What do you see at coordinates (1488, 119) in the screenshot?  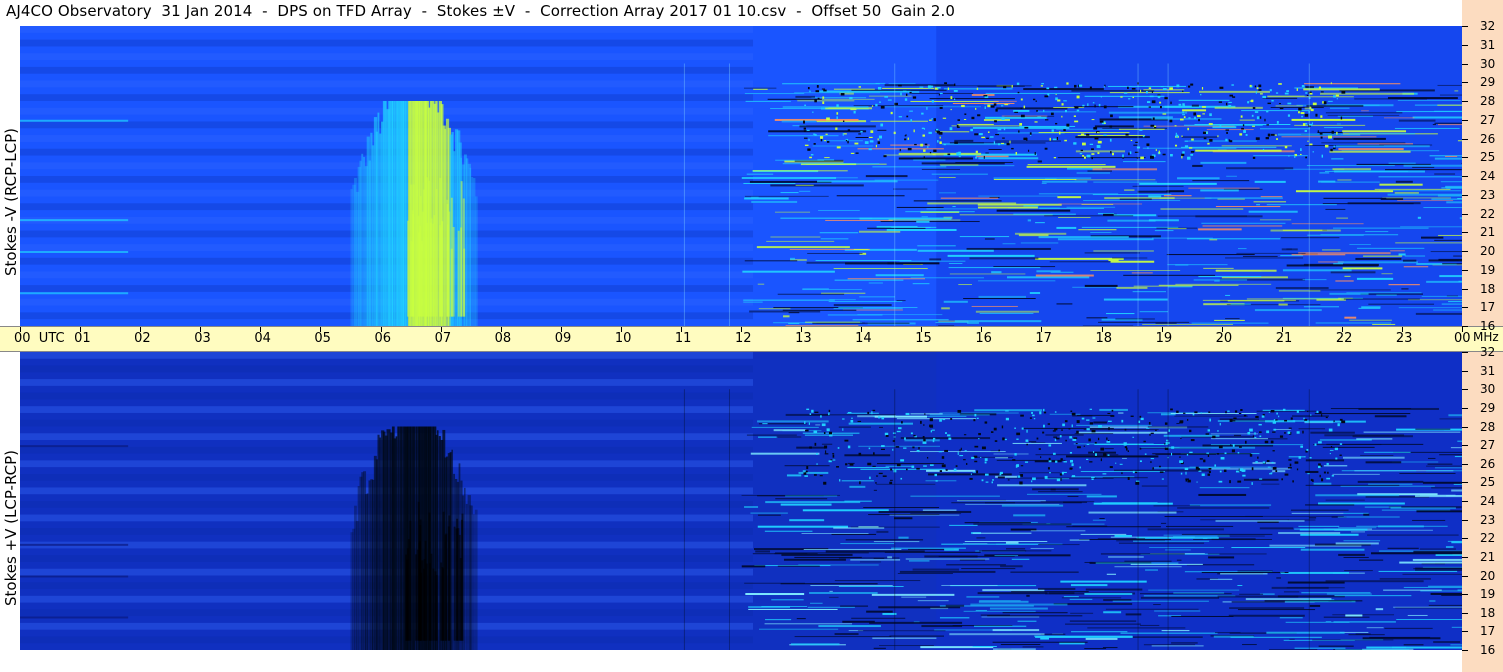 I see `frequency-tick-label: 27` at bounding box center [1488, 119].